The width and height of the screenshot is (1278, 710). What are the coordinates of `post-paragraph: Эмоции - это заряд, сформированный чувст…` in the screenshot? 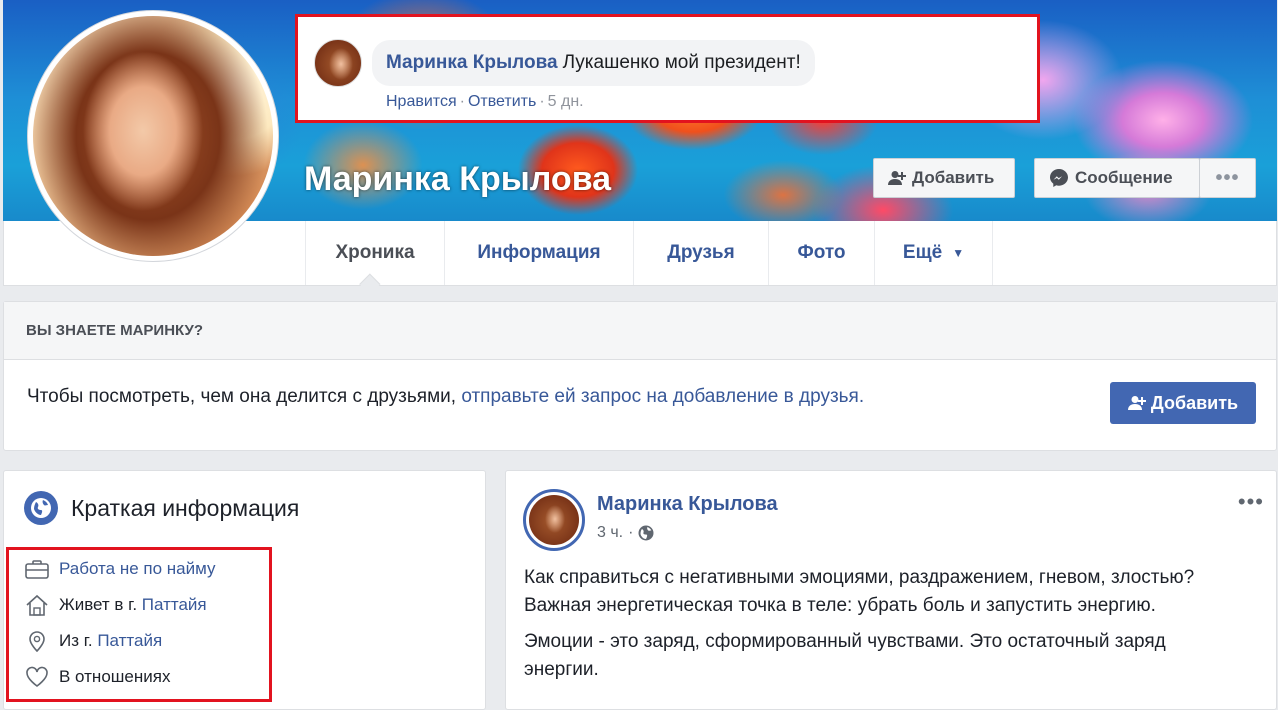 It's located at (845, 655).